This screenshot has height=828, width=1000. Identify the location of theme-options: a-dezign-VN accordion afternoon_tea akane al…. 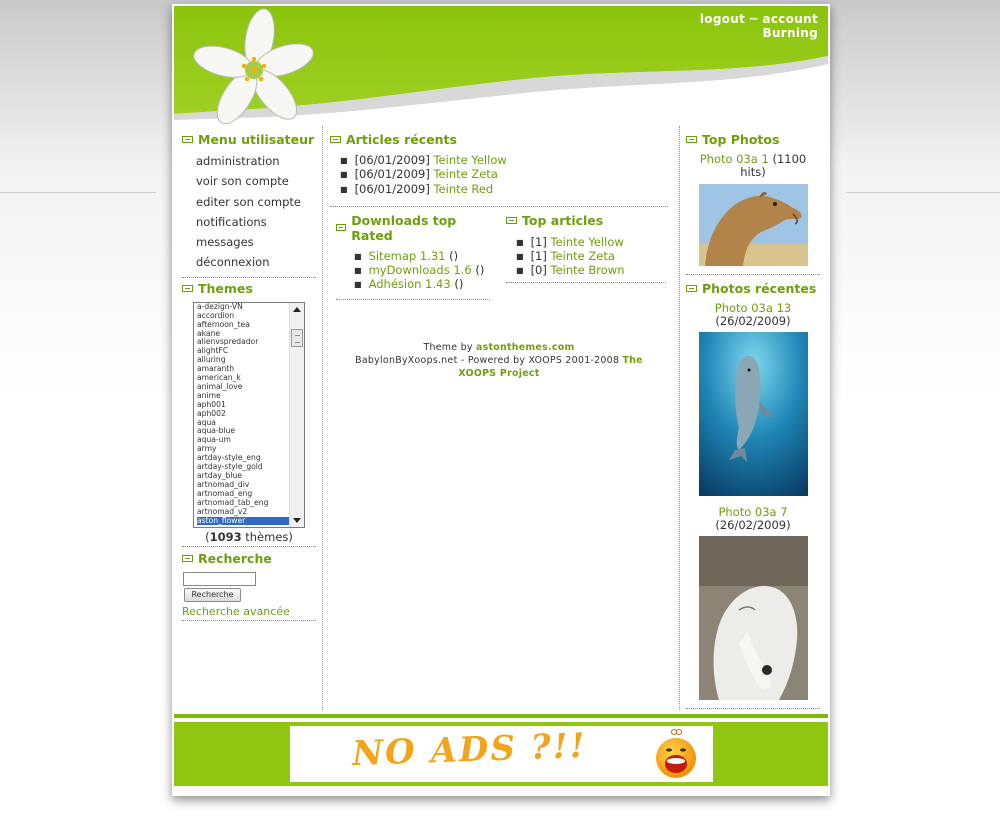
(242, 414).